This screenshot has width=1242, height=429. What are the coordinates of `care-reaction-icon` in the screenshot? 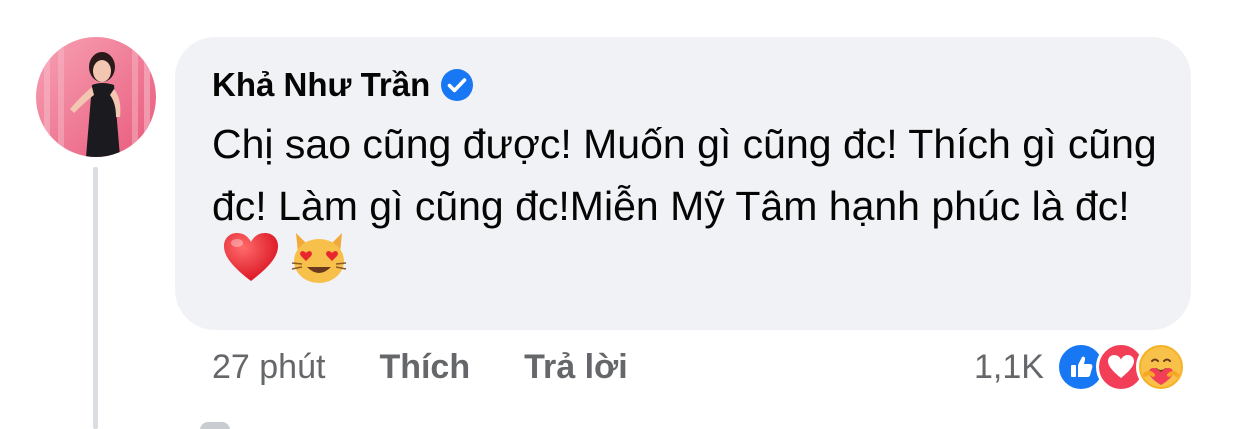 It's located at (1160, 367).